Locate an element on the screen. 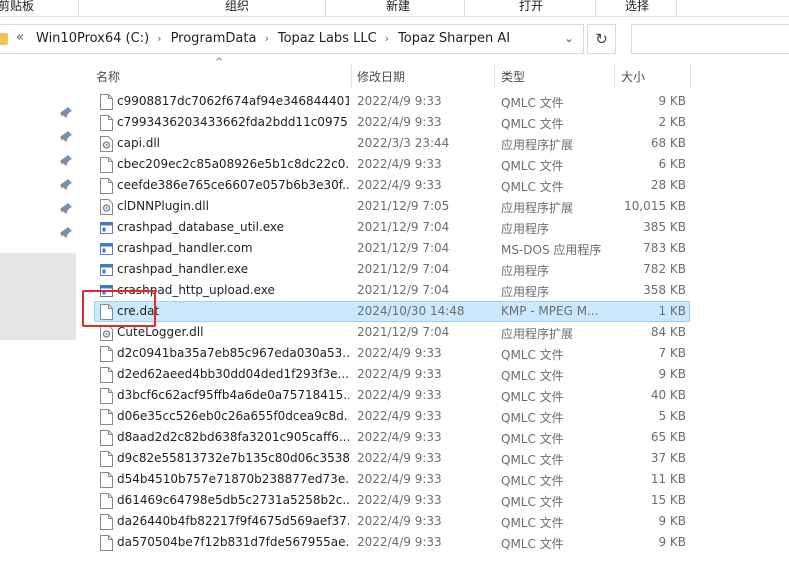 The width and height of the screenshot is (789, 563). file-name: capi.dll is located at coordinates (139, 143).